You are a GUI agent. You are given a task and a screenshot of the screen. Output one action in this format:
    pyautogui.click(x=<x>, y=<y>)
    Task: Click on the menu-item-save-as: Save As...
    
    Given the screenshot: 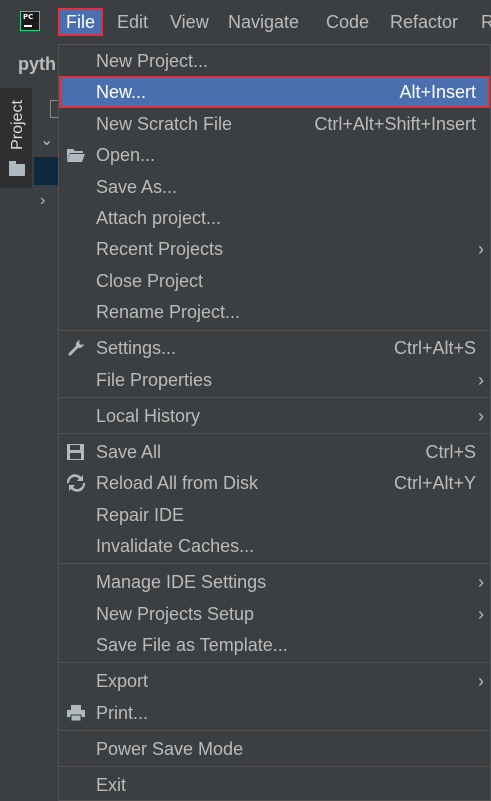 What is the action you would take?
    pyautogui.click(x=274, y=187)
    